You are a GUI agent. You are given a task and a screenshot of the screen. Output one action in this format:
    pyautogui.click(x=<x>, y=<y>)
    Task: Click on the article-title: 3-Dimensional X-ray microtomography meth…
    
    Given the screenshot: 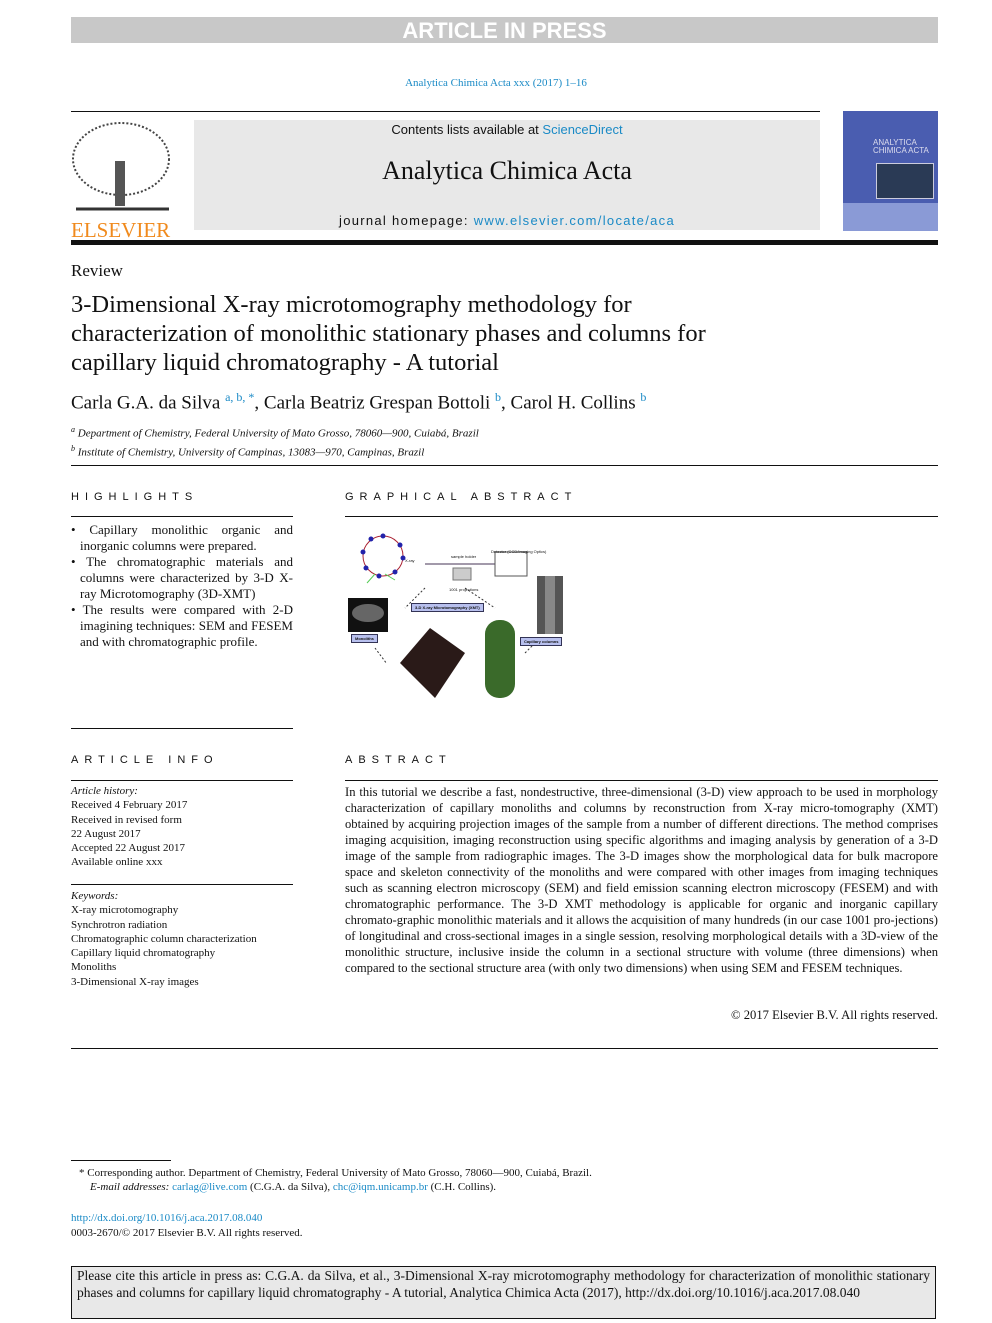 What is the action you would take?
    pyautogui.click(x=388, y=333)
    